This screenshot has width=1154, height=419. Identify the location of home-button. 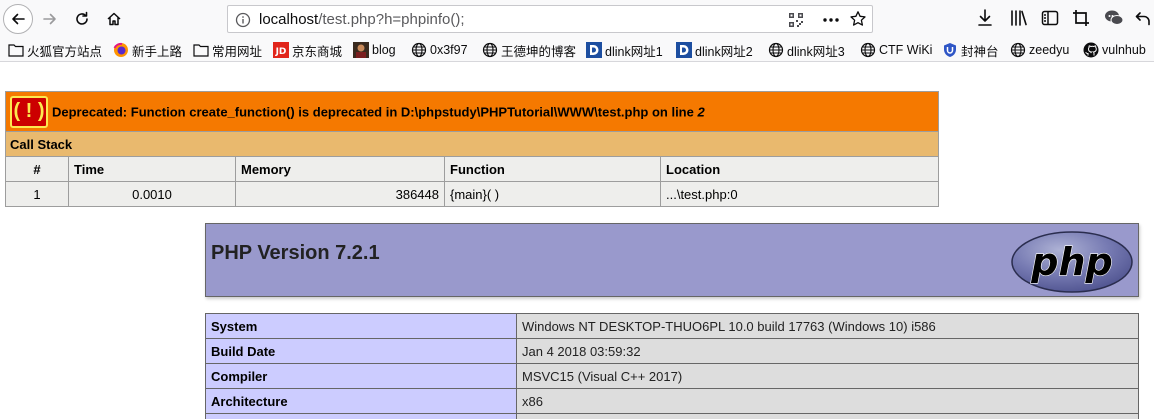
(114, 19).